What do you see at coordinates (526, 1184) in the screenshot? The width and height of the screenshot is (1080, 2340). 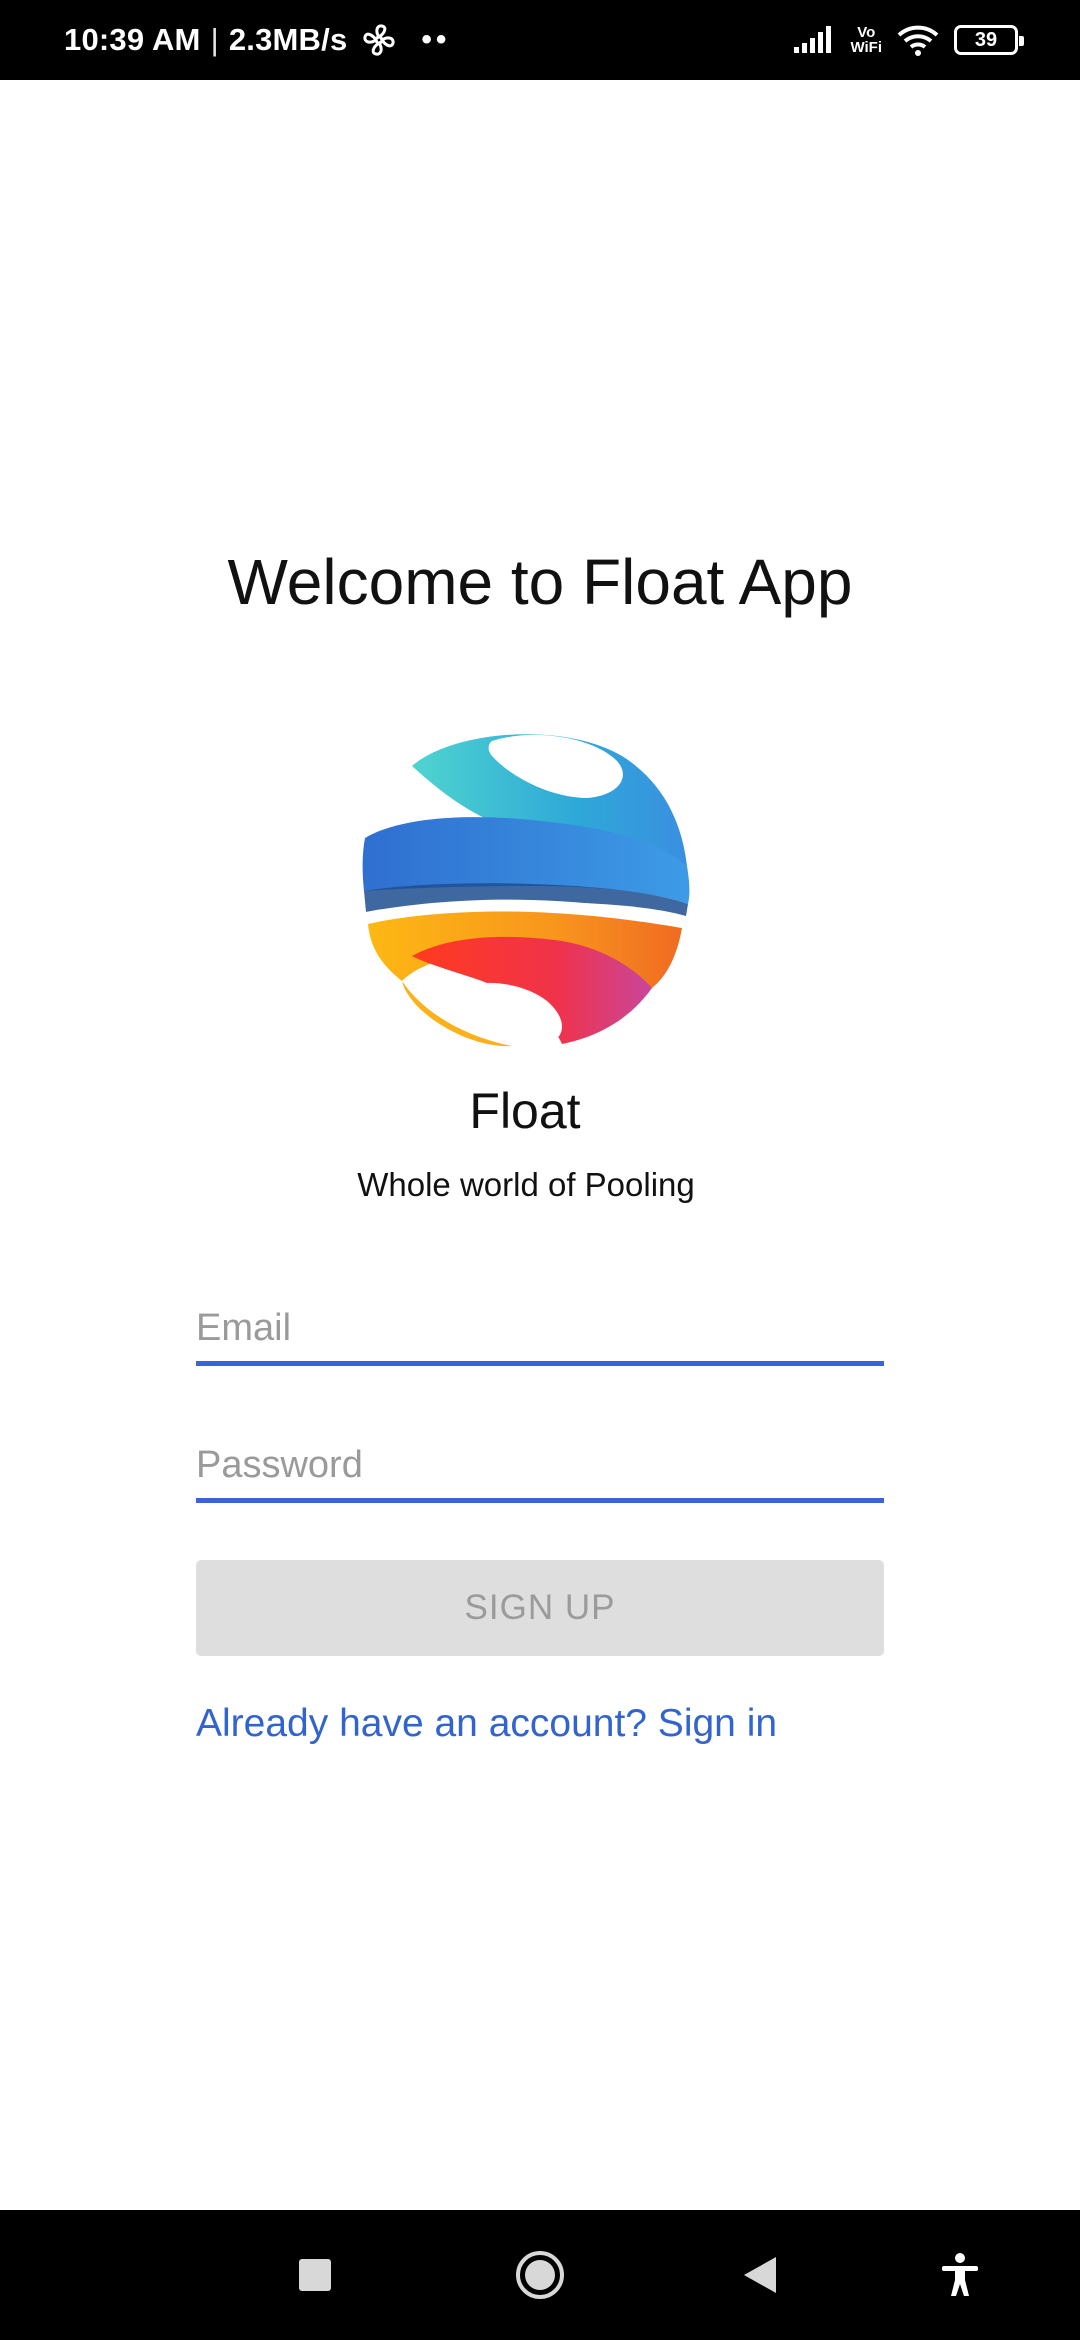 I see `app-tagline: Whole world of Pooling` at bounding box center [526, 1184].